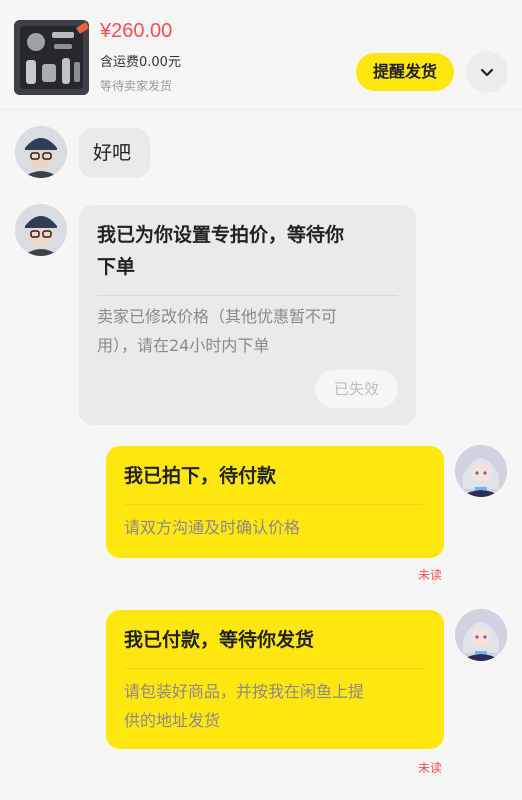  What do you see at coordinates (140, 62) in the screenshot?
I see `shipping-fee: 含运费0.00元` at bounding box center [140, 62].